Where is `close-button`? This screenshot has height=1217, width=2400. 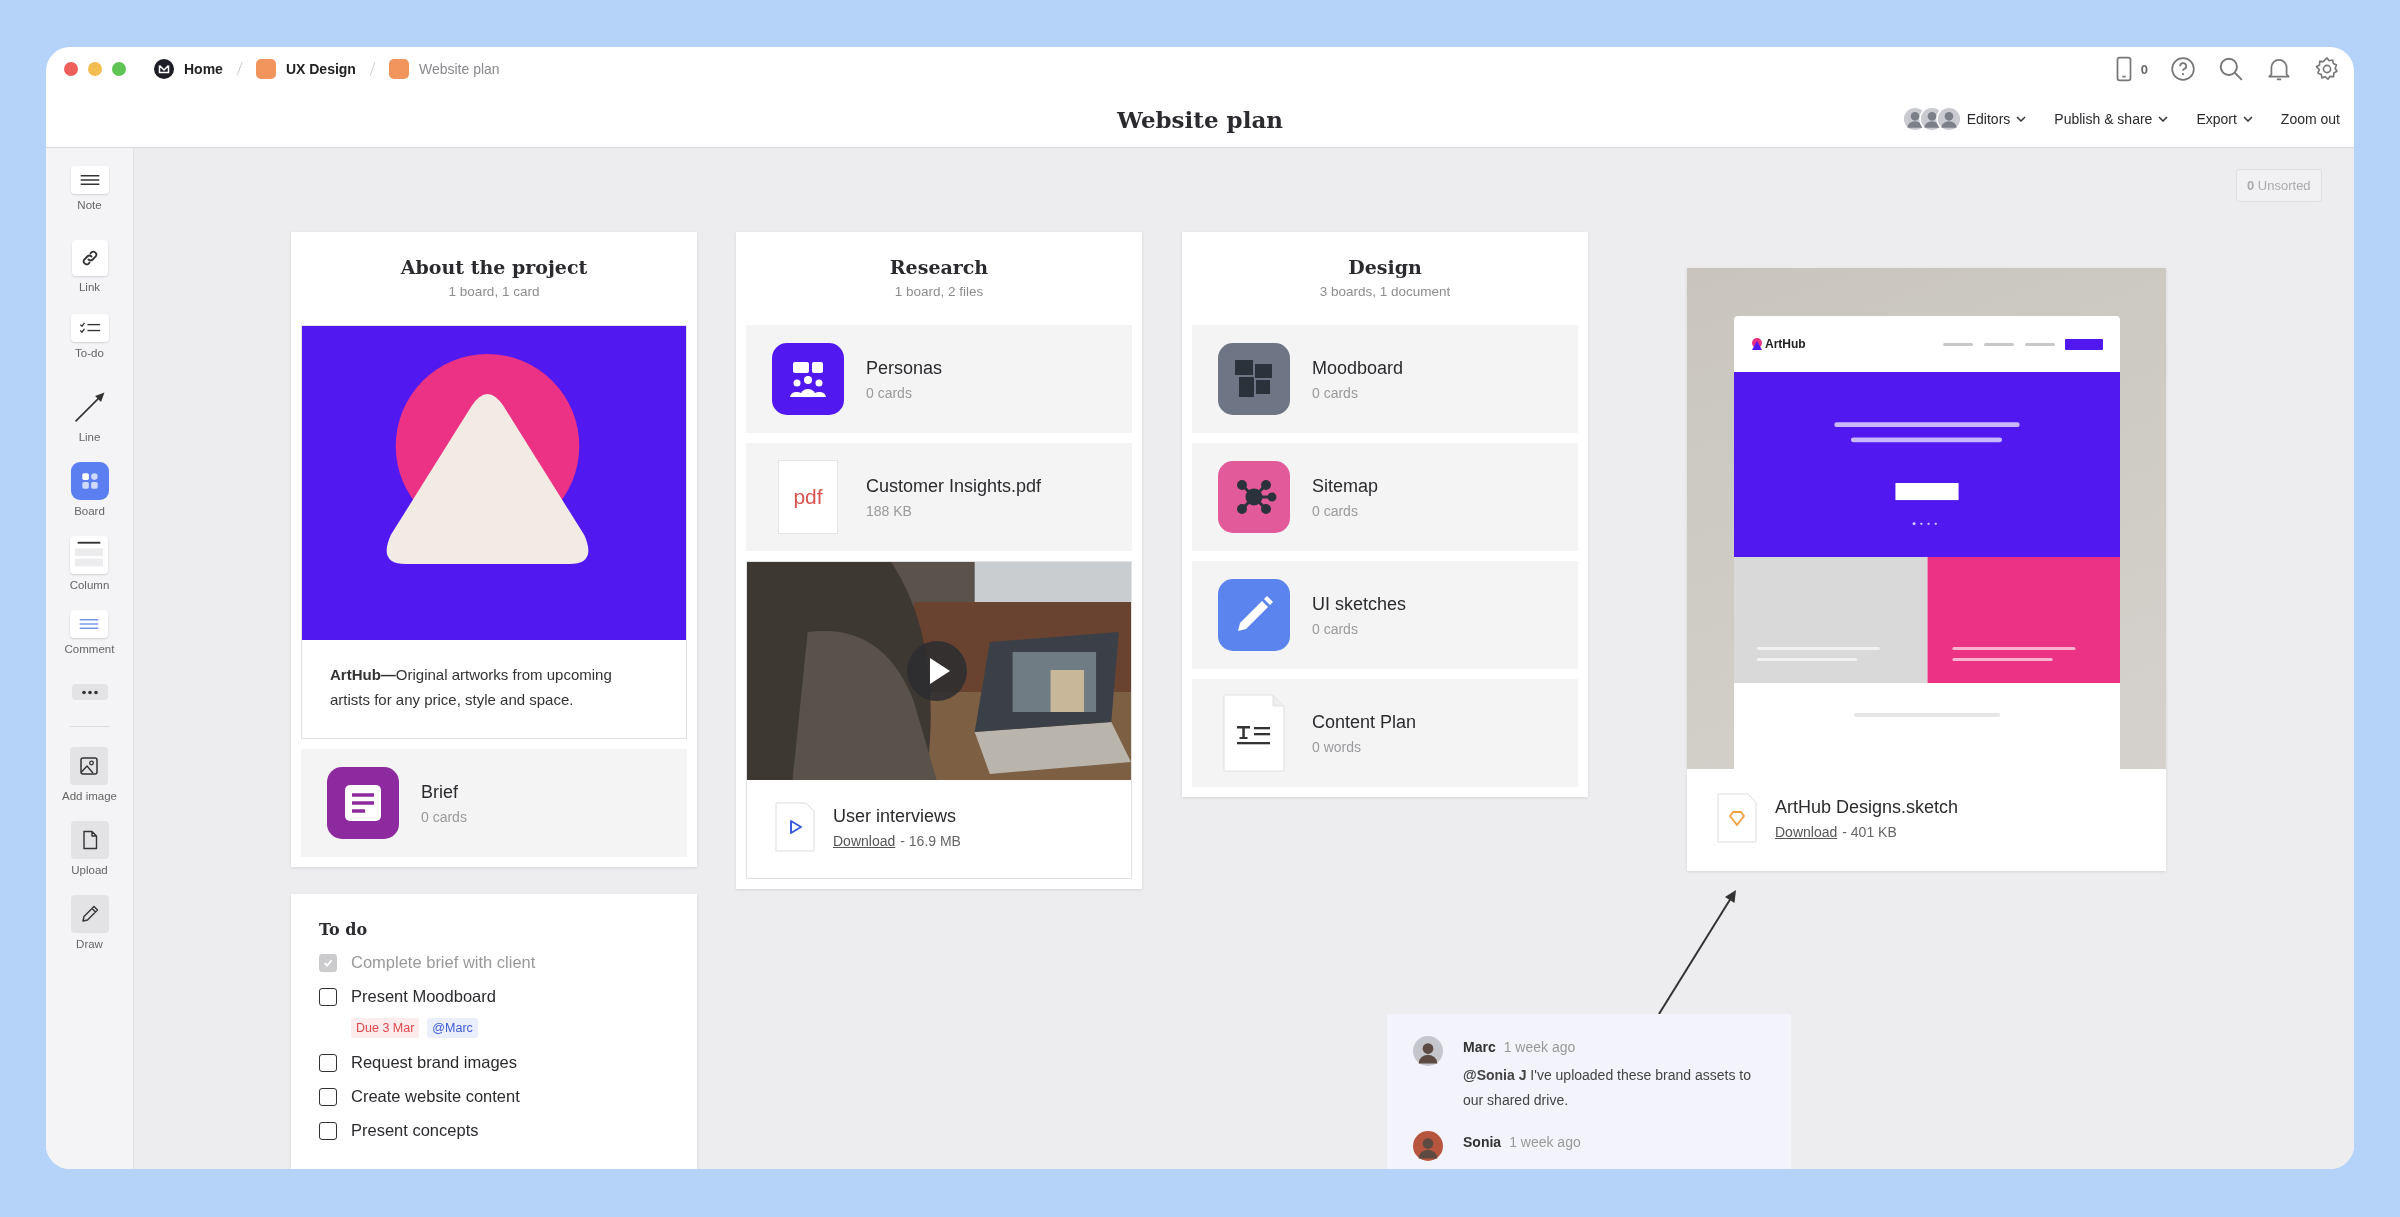 close-button is located at coordinates (71, 69).